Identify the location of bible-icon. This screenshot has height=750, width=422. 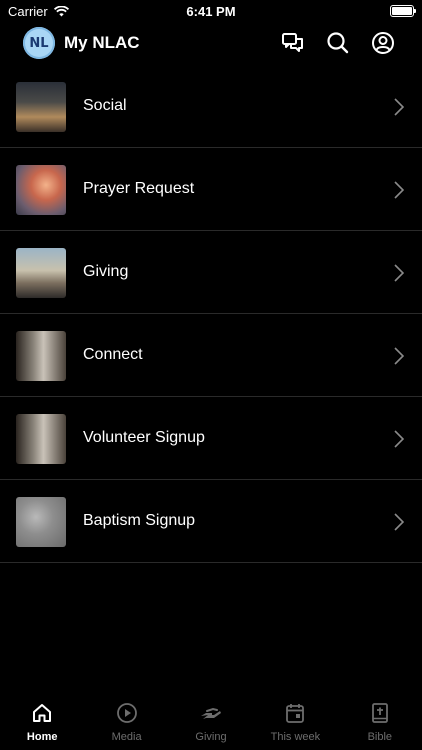
(379, 713).